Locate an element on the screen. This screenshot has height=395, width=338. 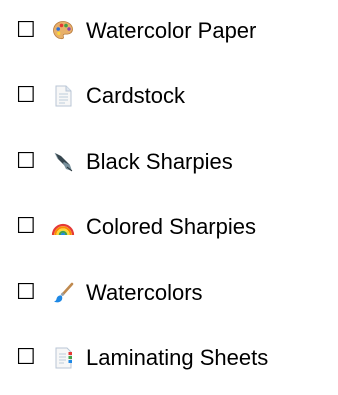
item-label: Watercolors is located at coordinates (144, 292).